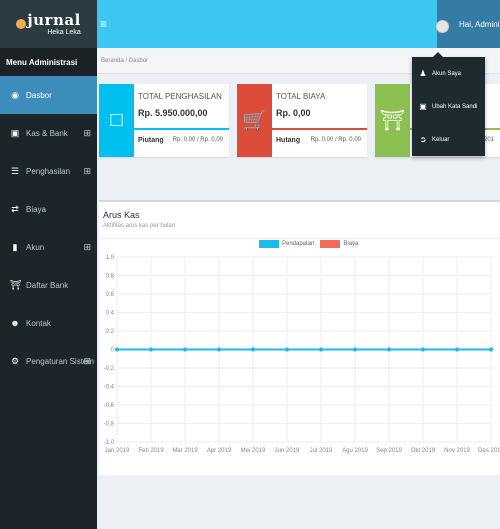 This screenshot has height=529, width=500. What do you see at coordinates (441, 139) in the screenshot?
I see `menu-item-label: Keluar` at bounding box center [441, 139].